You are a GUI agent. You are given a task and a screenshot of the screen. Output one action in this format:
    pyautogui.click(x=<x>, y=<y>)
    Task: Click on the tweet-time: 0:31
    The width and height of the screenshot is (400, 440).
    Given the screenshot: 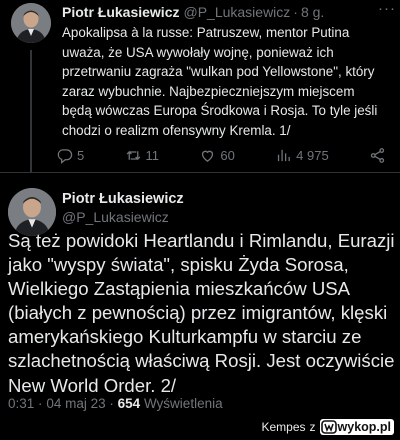 What is the action you would take?
    pyautogui.click(x=21, y=403)
    